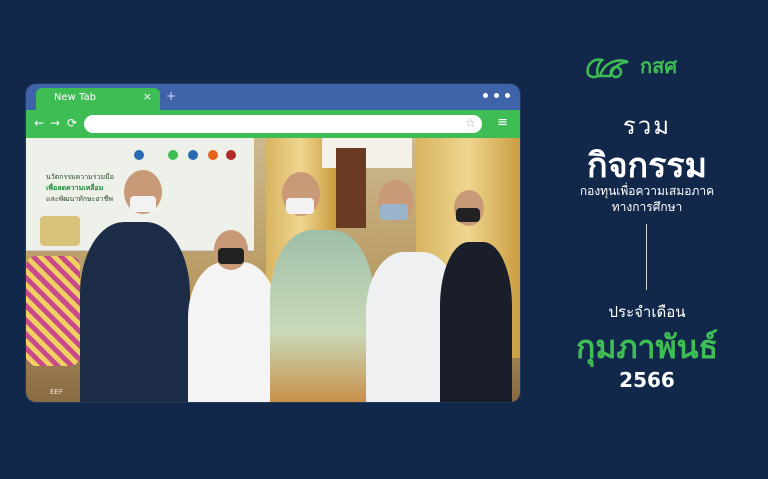  Describe the element at coordinates (647, 347) in the screenshot. I see `period-month: กุมภาพันธ์` at that location.